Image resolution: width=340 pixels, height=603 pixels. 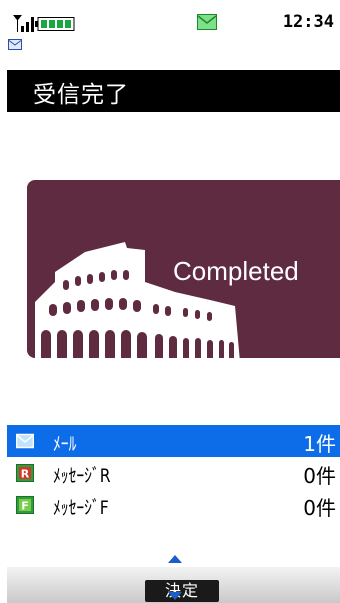 I want to click on list-item-label: ﾒｯｾｰｼﾞR, so click(x=82, y=476).